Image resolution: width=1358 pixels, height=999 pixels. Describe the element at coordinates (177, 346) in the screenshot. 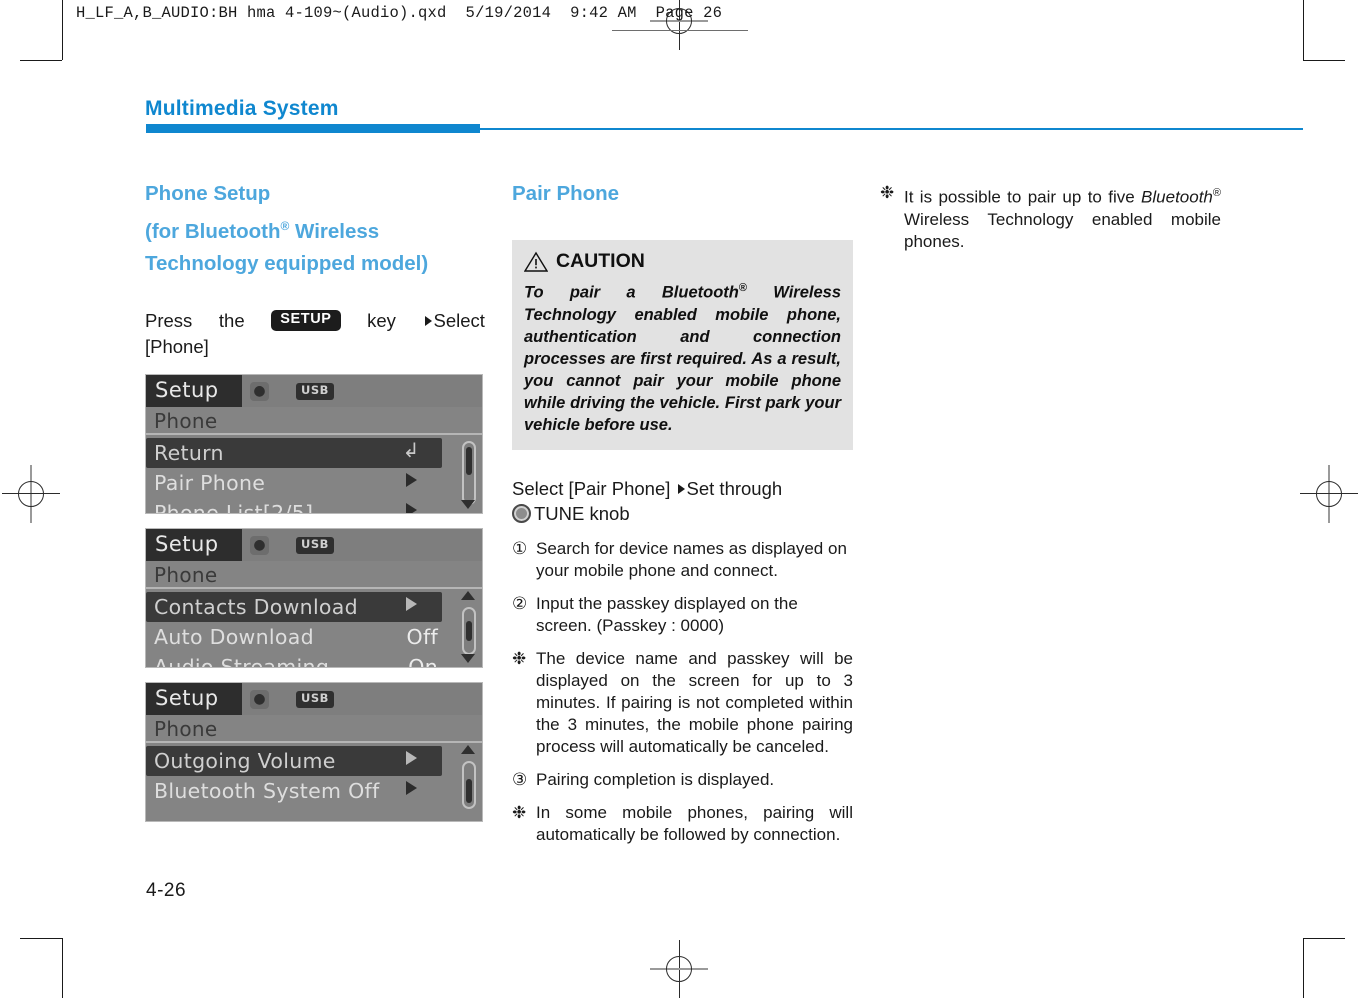

I see `press-line-2: [Phone]` at that location.